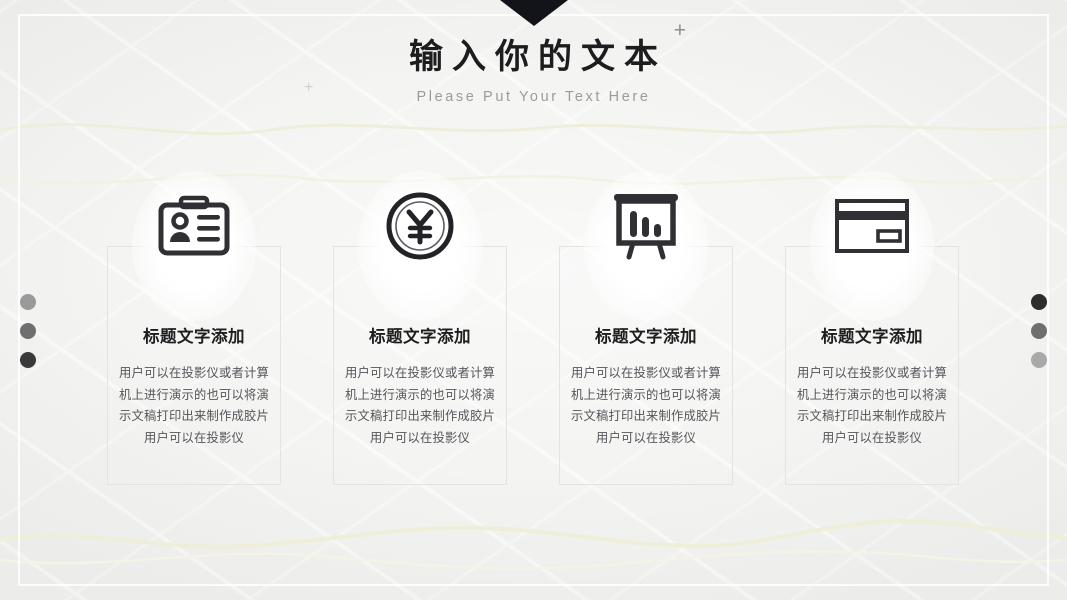 This screenshot has height=600, width=1067. What do you see at coordinates (533, 96) in the screenshot?
I see `page-subtitle: Please Put Your Text Here` at bounding box center [533, 96].